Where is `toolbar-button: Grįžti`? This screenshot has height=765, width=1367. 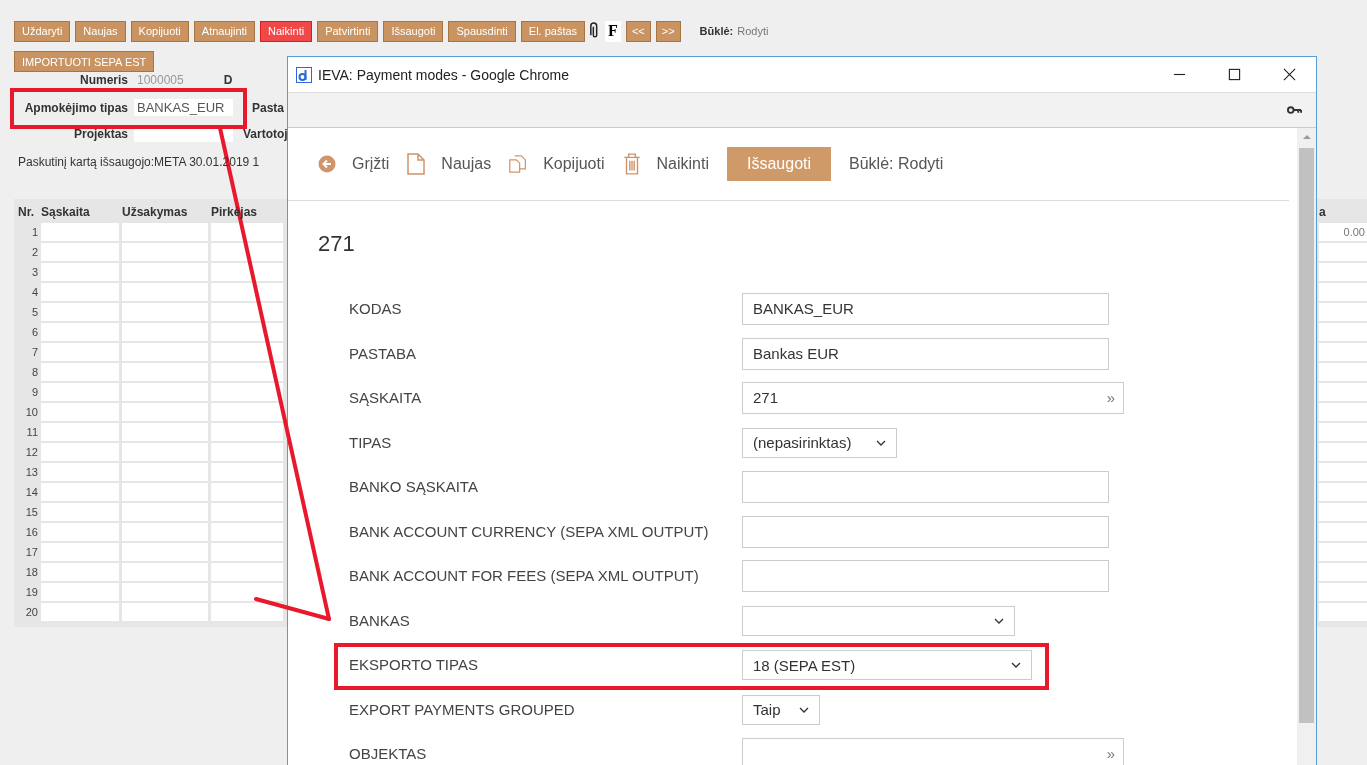
toolbar-button: Grįžti is located at coordinates (354, 164).